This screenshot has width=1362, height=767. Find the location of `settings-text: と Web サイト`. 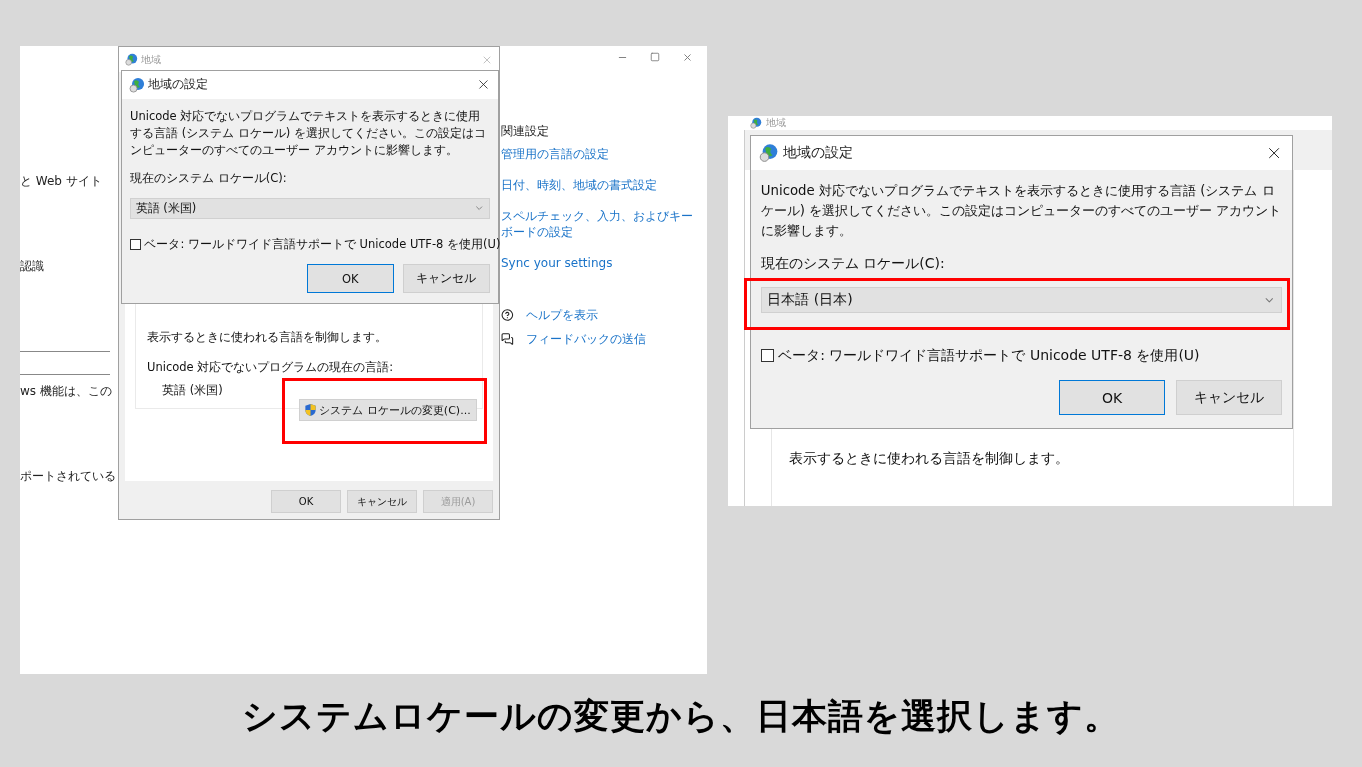

settings-text: と Web サイト is located at coordinates (61, 181).